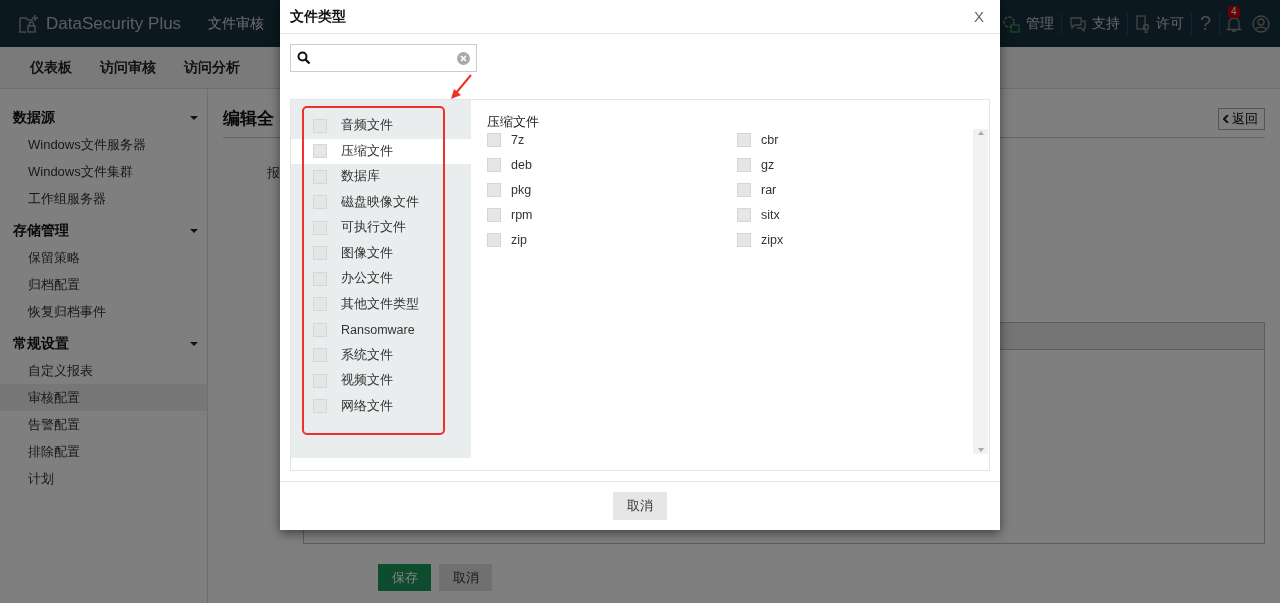 The image size is (1280, 603). What do you see at coordinates (41, 344) in the screenshot?
I see `sidebar-group-title: 常规设置` at bounding box center [41, 344].